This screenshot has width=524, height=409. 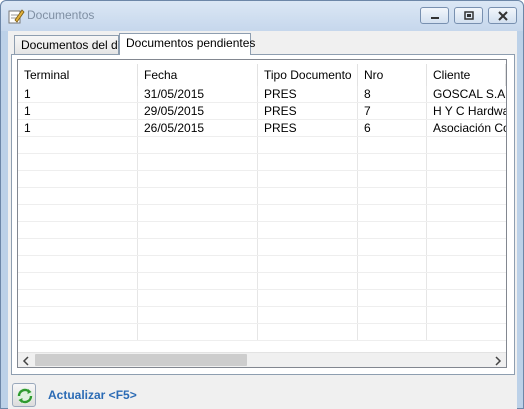 I want to click on scroll-right-icon, so click(x=498, y=360).